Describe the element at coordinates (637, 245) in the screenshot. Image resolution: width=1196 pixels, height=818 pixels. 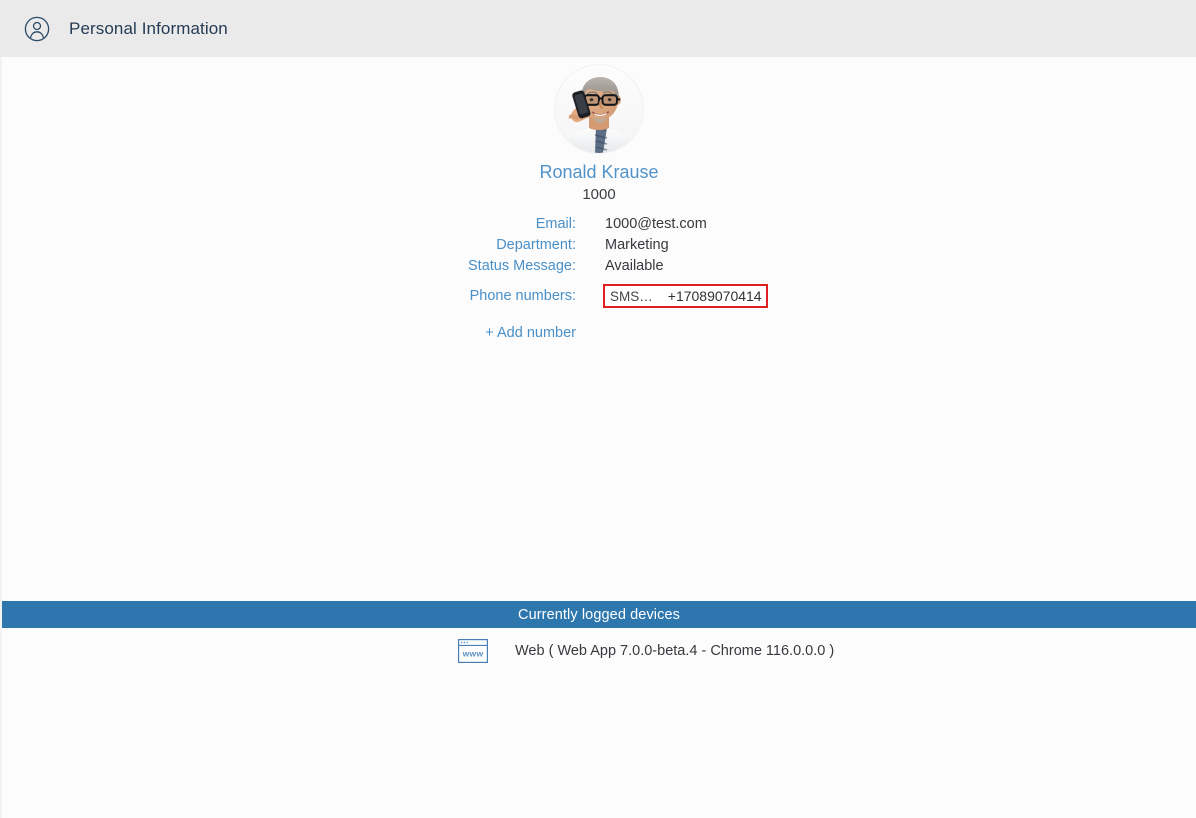
I see `department-value: Marketing` at that location.